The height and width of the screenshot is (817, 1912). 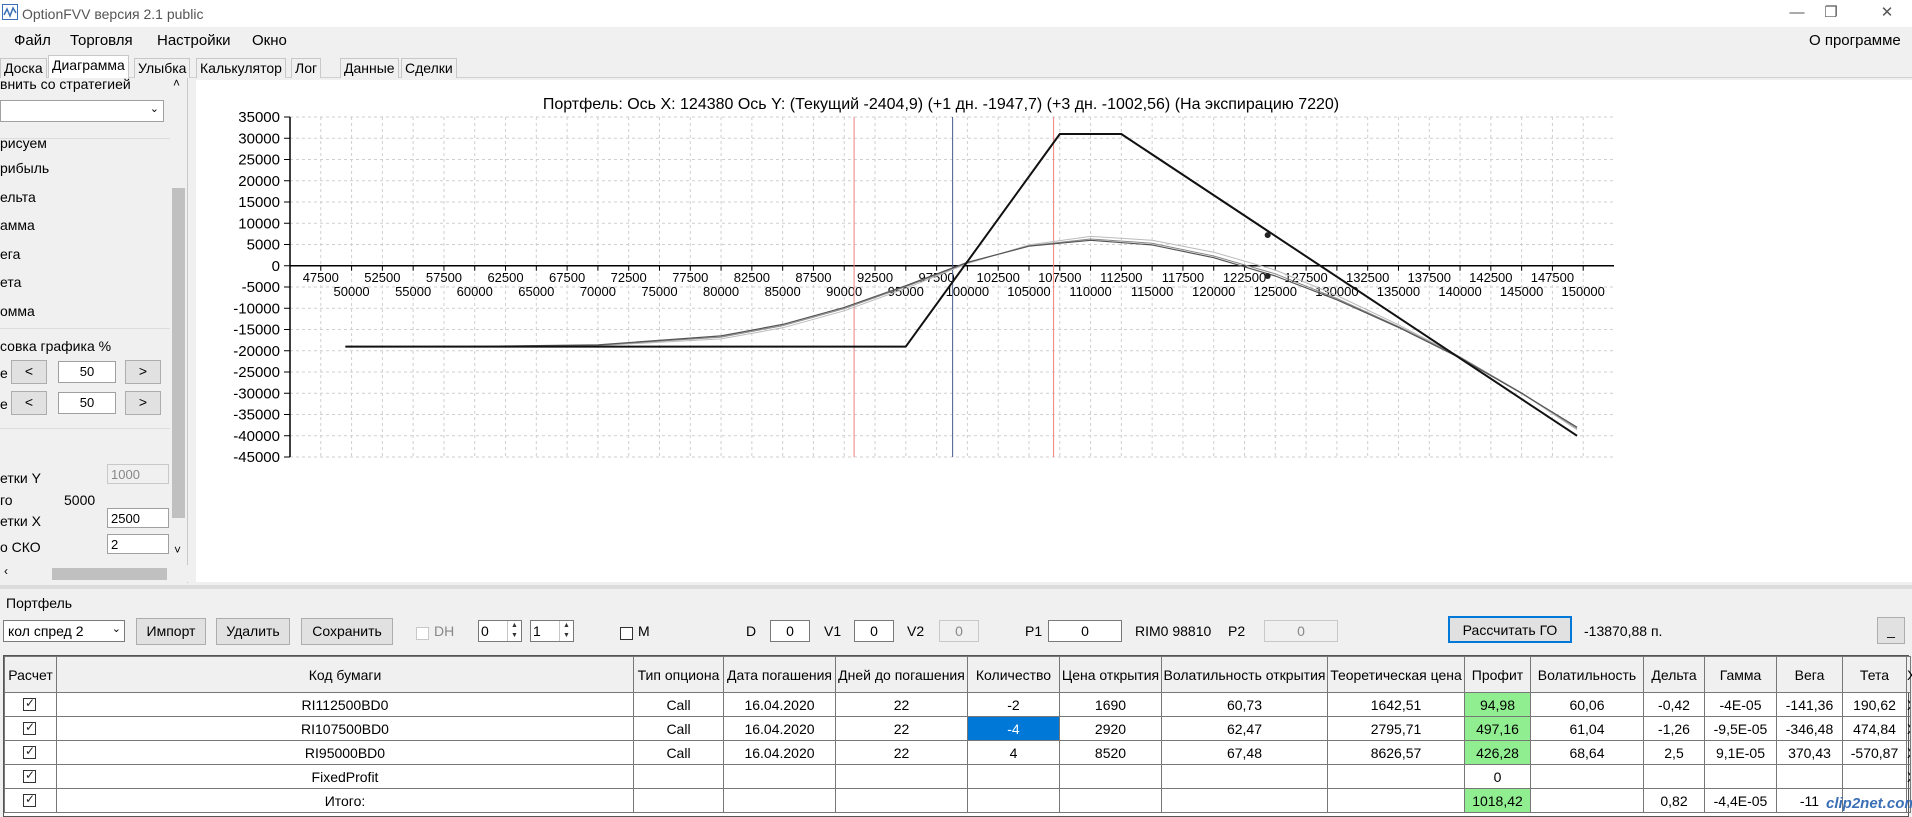 What do you see at coordinates (1110, 704) in the screenshot?
I see `cell-open-price: 1690` at bounding box center [1110, 704].